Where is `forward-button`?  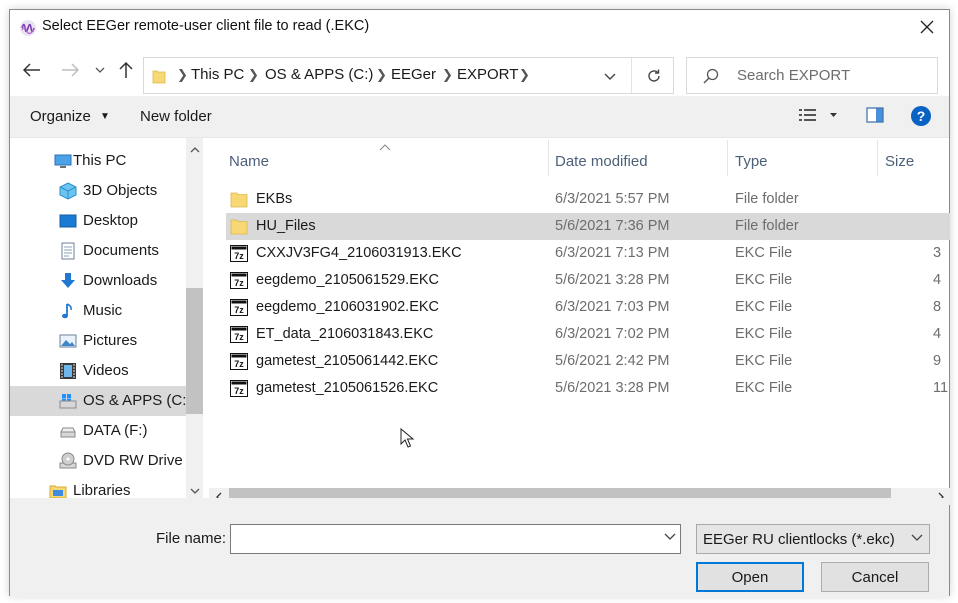
forward-button is located at coordinates (70, 70).